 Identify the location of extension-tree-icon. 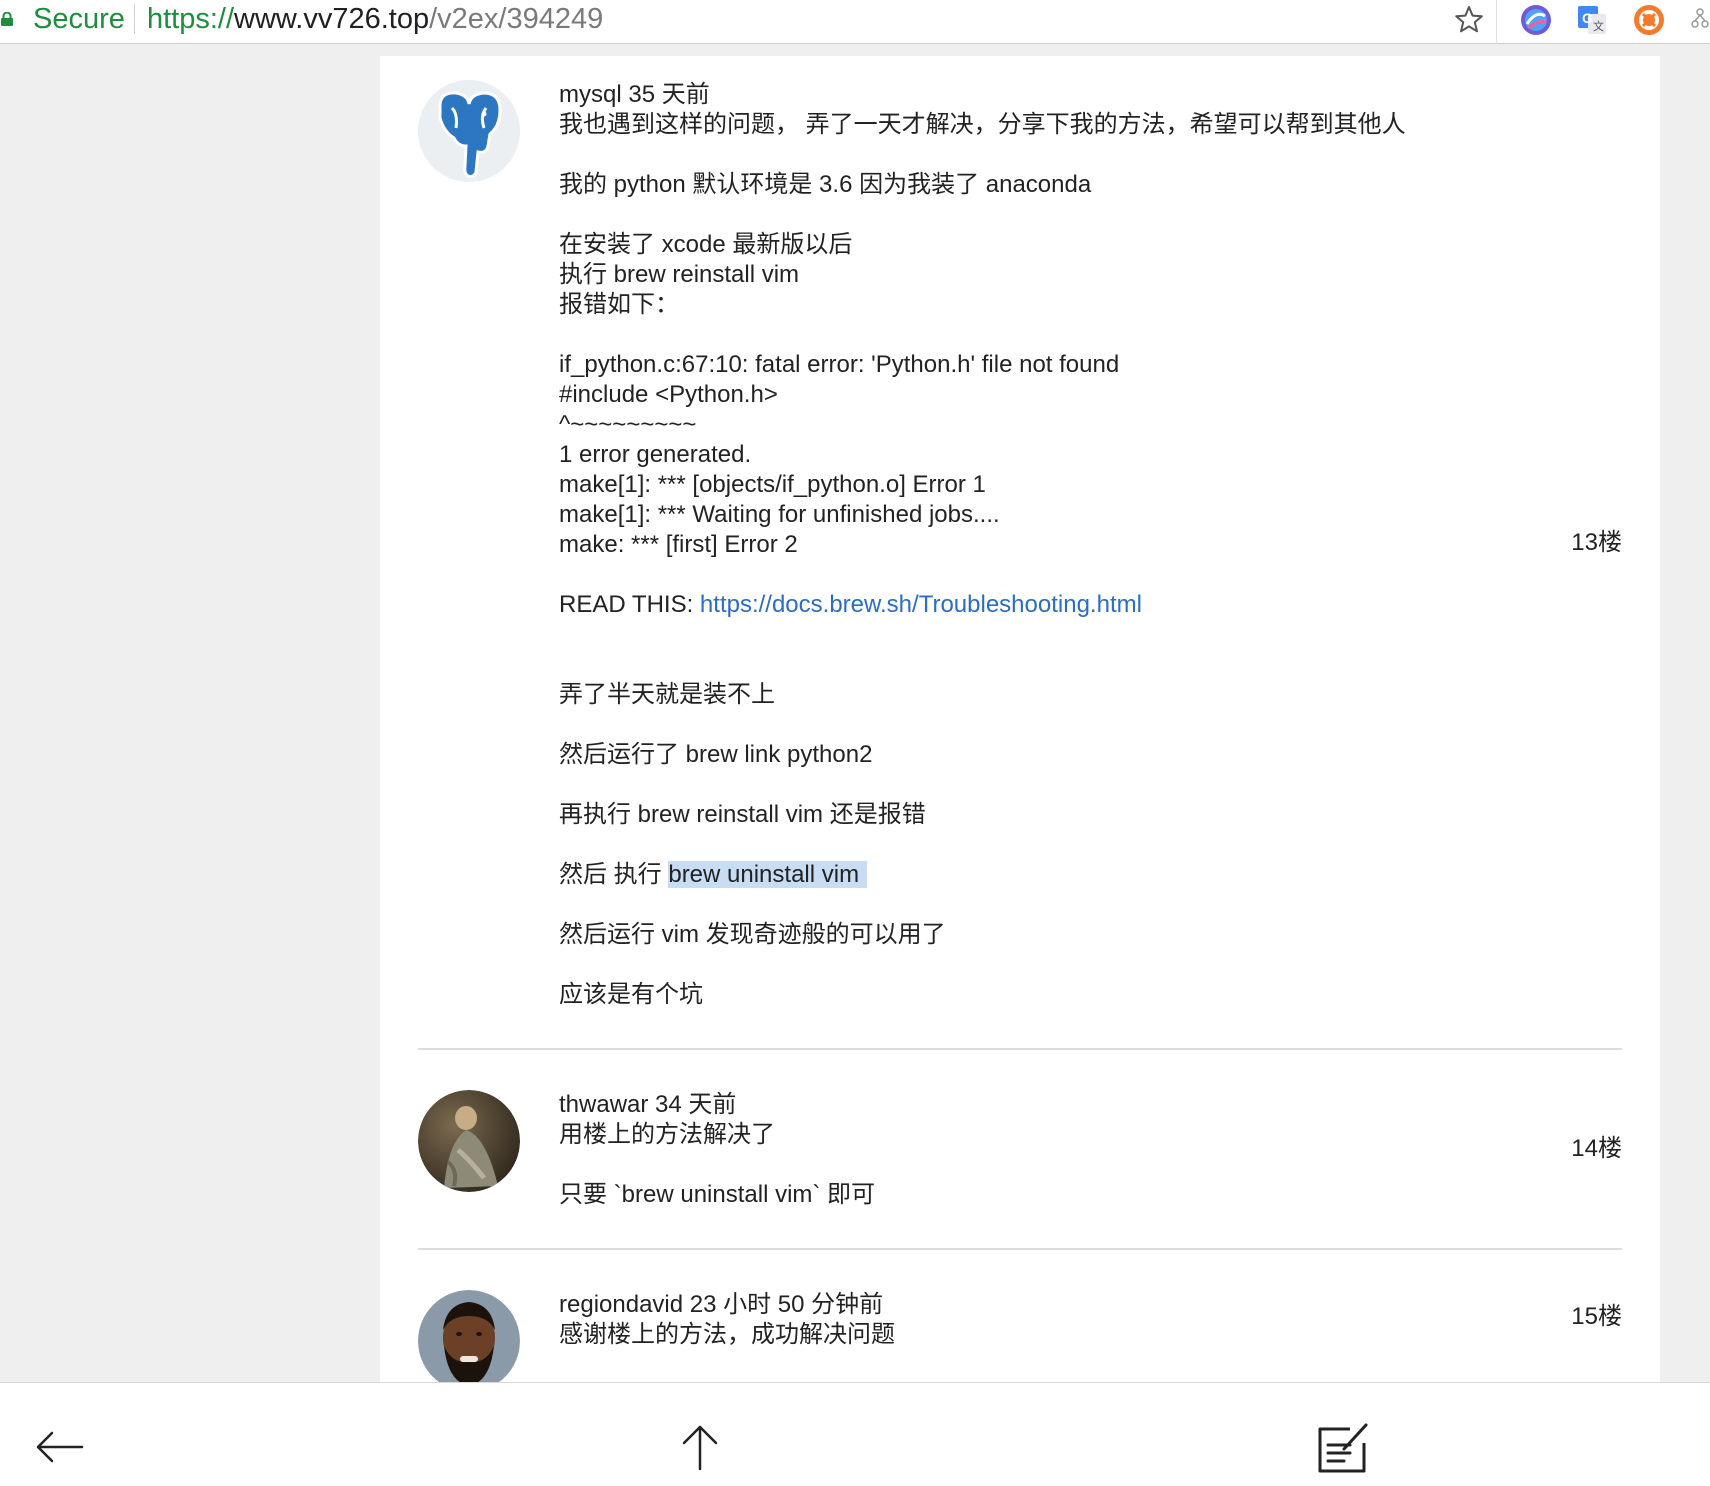
(1700, 20).